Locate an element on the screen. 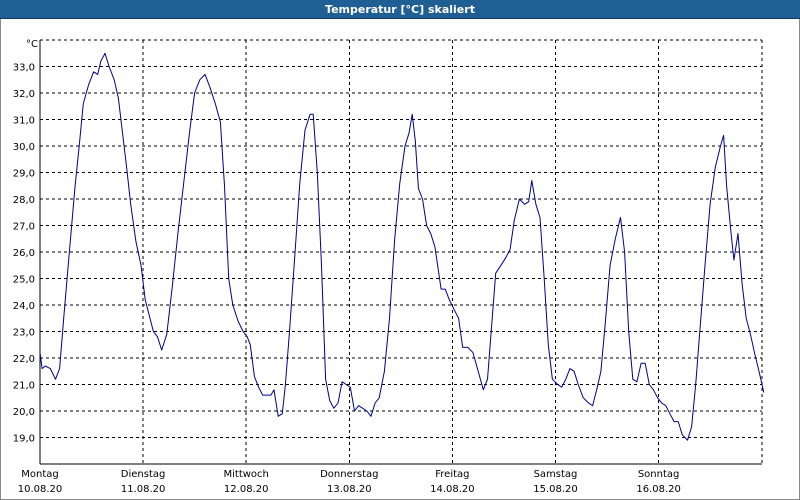 The height and width of the screenshot is (500, 800). y-tick-label: 22,0 is located at coordinates (24, 359).